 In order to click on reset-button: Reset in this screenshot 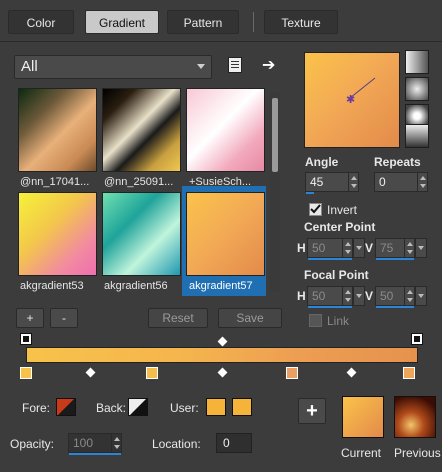, I will do `click(178, 318)`.